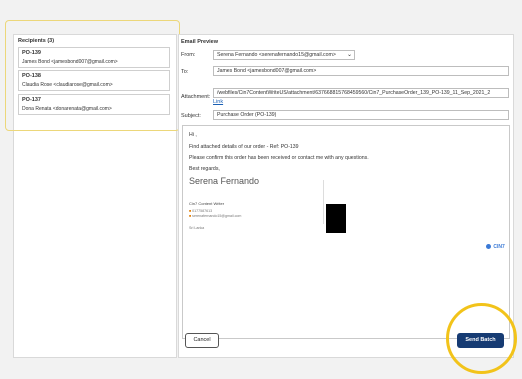 The width and height of the screenshot is (522, 379). What do you see at coordinates (499, 247) in the screenshot?
I see `brand-text: CIN7` at bounding box center [499, 247].